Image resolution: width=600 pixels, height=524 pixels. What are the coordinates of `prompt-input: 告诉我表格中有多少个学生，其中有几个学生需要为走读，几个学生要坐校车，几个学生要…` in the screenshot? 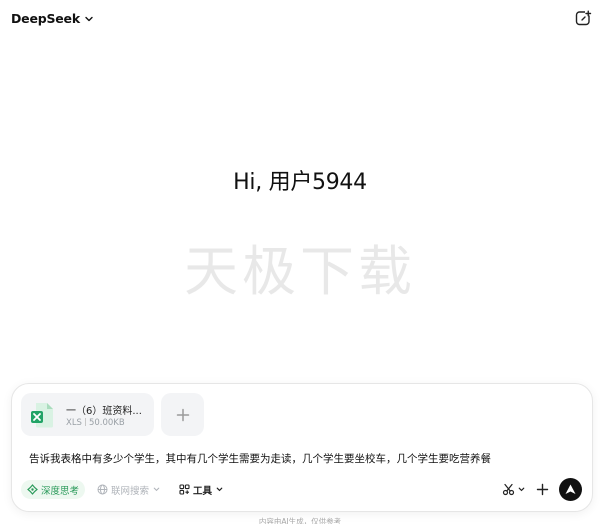 It's located at (260, 458).